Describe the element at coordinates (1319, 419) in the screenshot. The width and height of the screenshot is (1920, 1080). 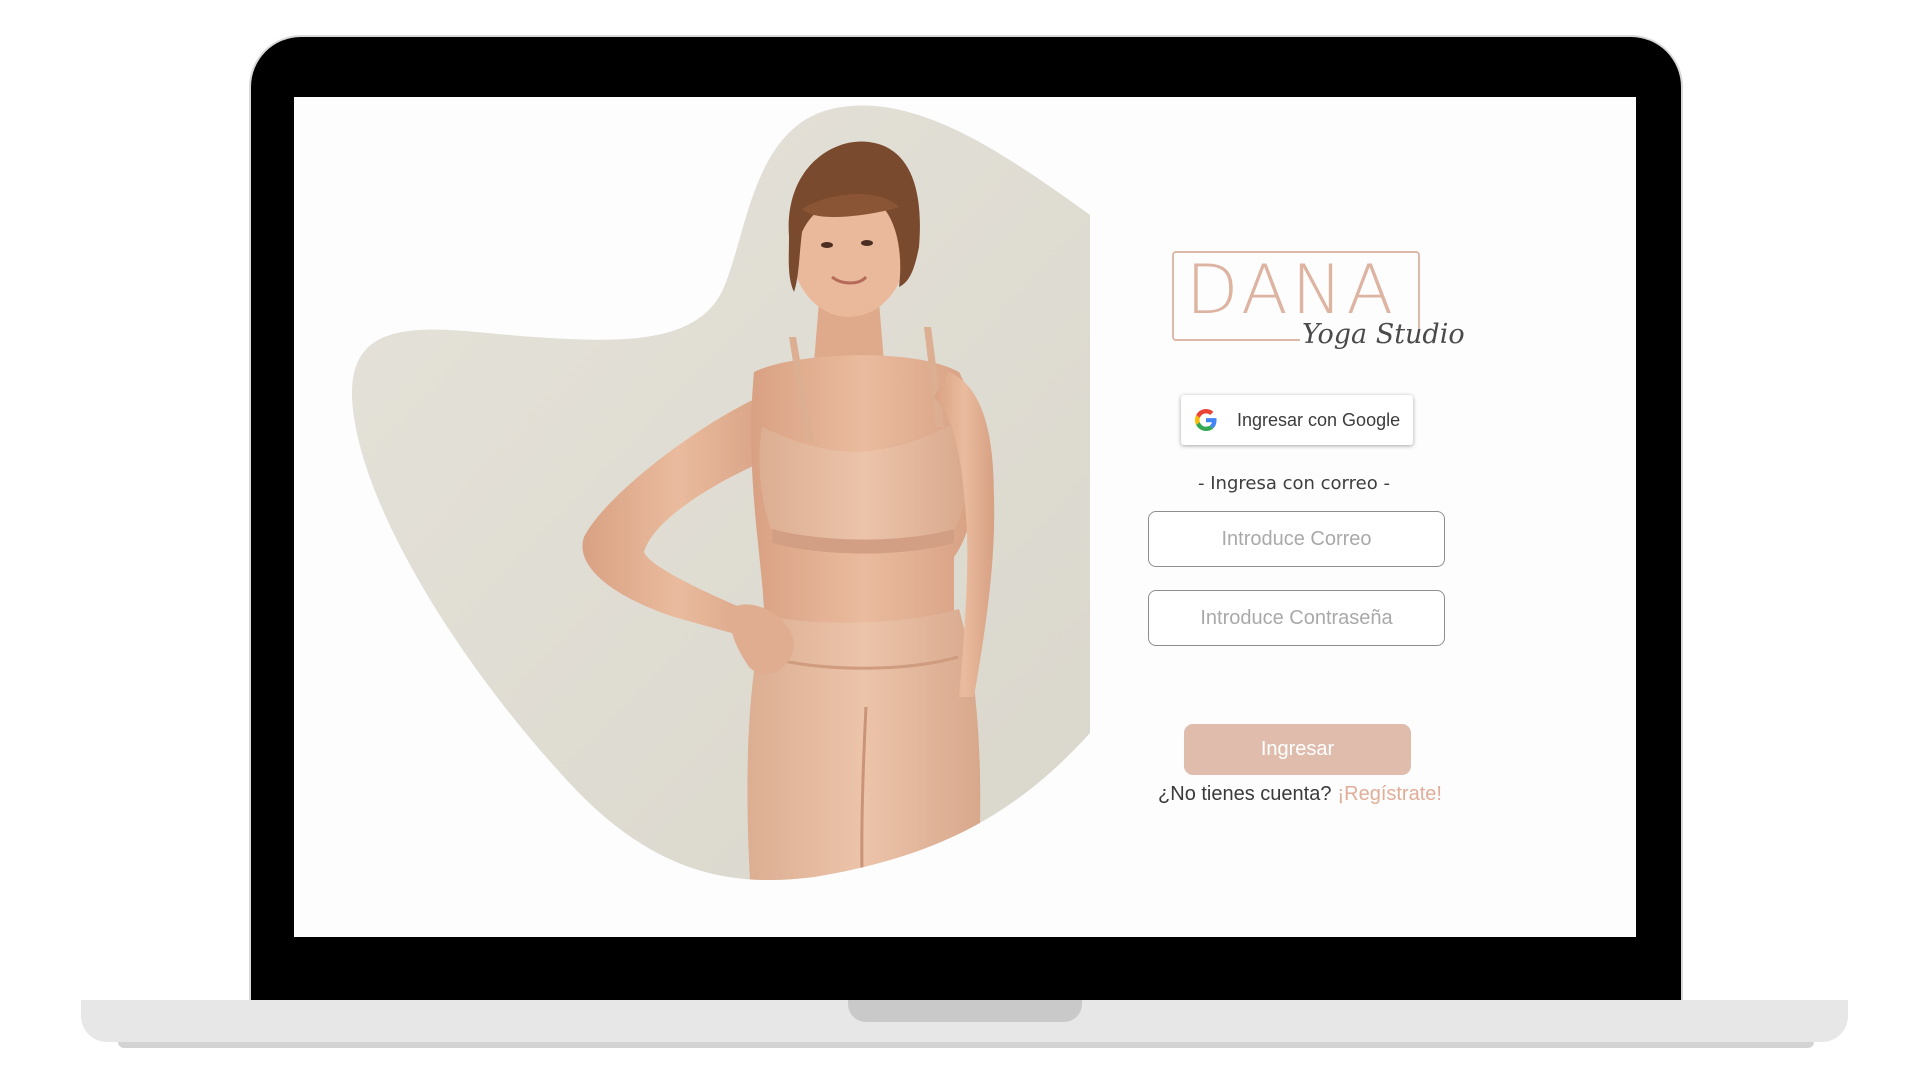
I see `google-signin-label: Ingresar con Google` at that location.